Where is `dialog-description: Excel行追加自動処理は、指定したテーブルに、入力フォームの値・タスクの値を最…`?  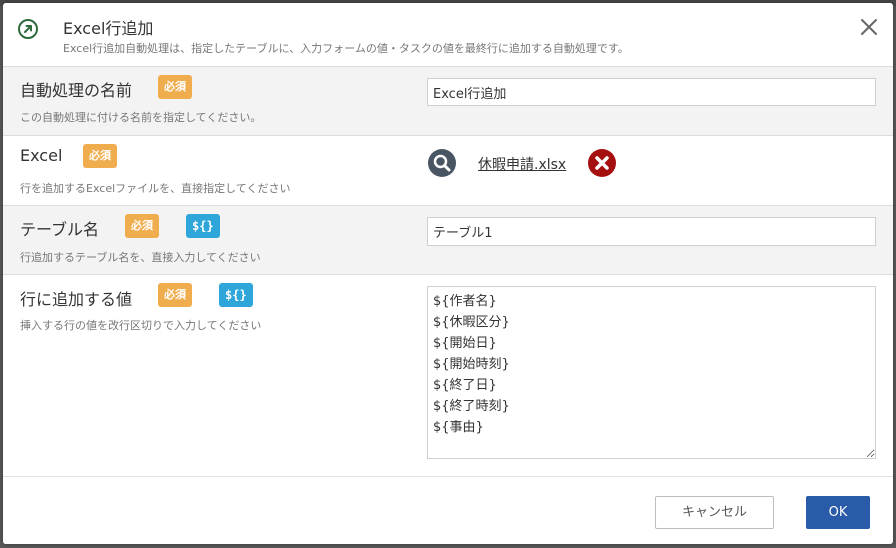 dialog-description: Excel行追加自動処理は、指定したテーブルに、入力フォームの値・タスクの値を最… is located at coordinates (346, 48).